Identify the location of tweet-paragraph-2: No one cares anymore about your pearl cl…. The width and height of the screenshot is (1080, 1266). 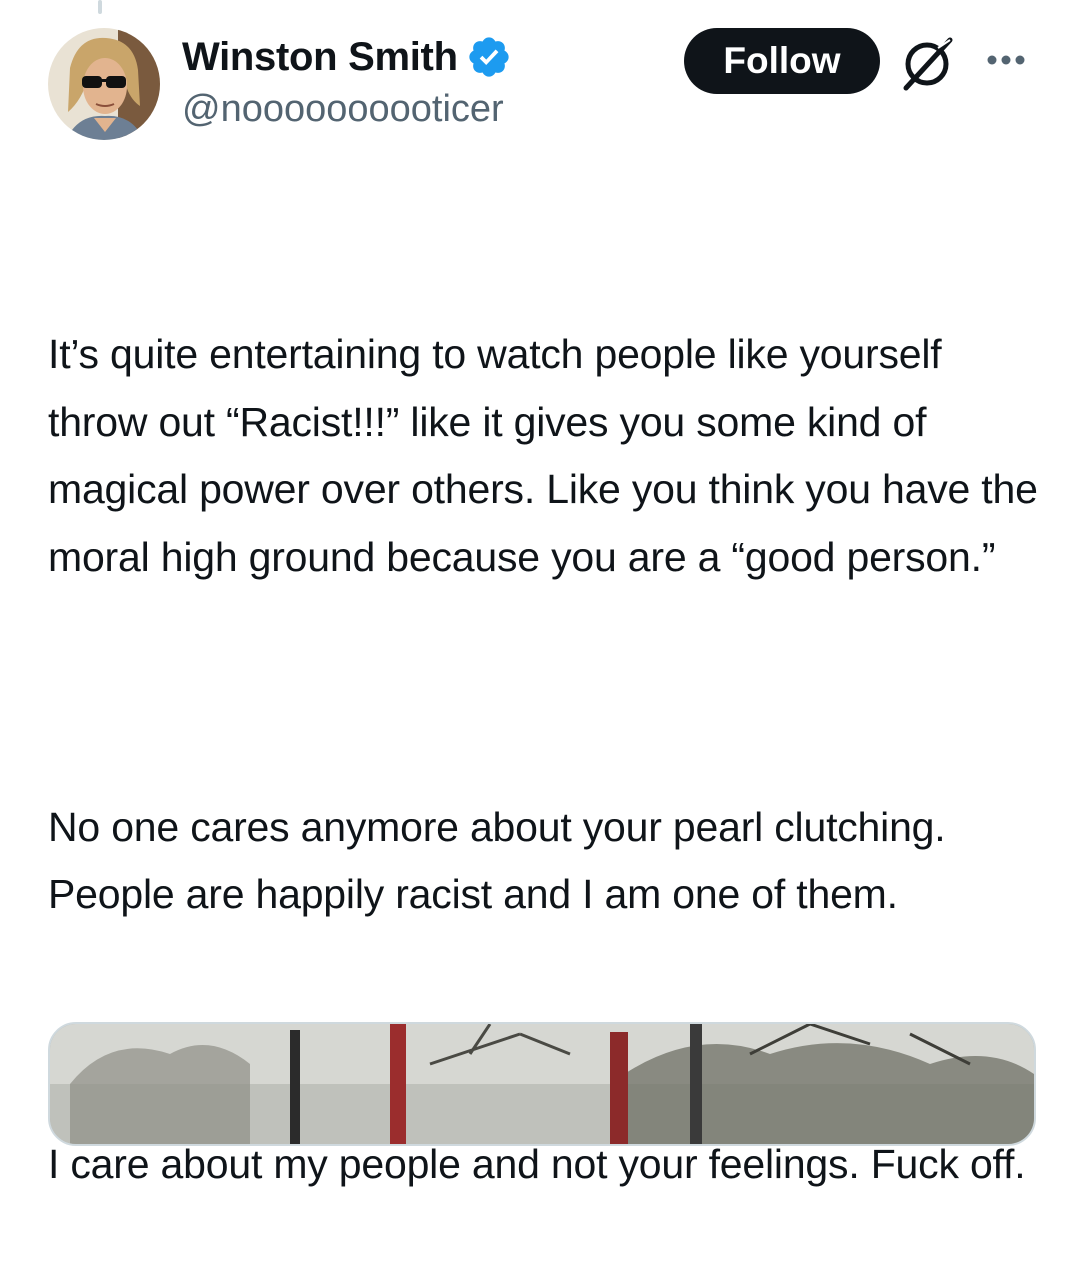
(502, 860).